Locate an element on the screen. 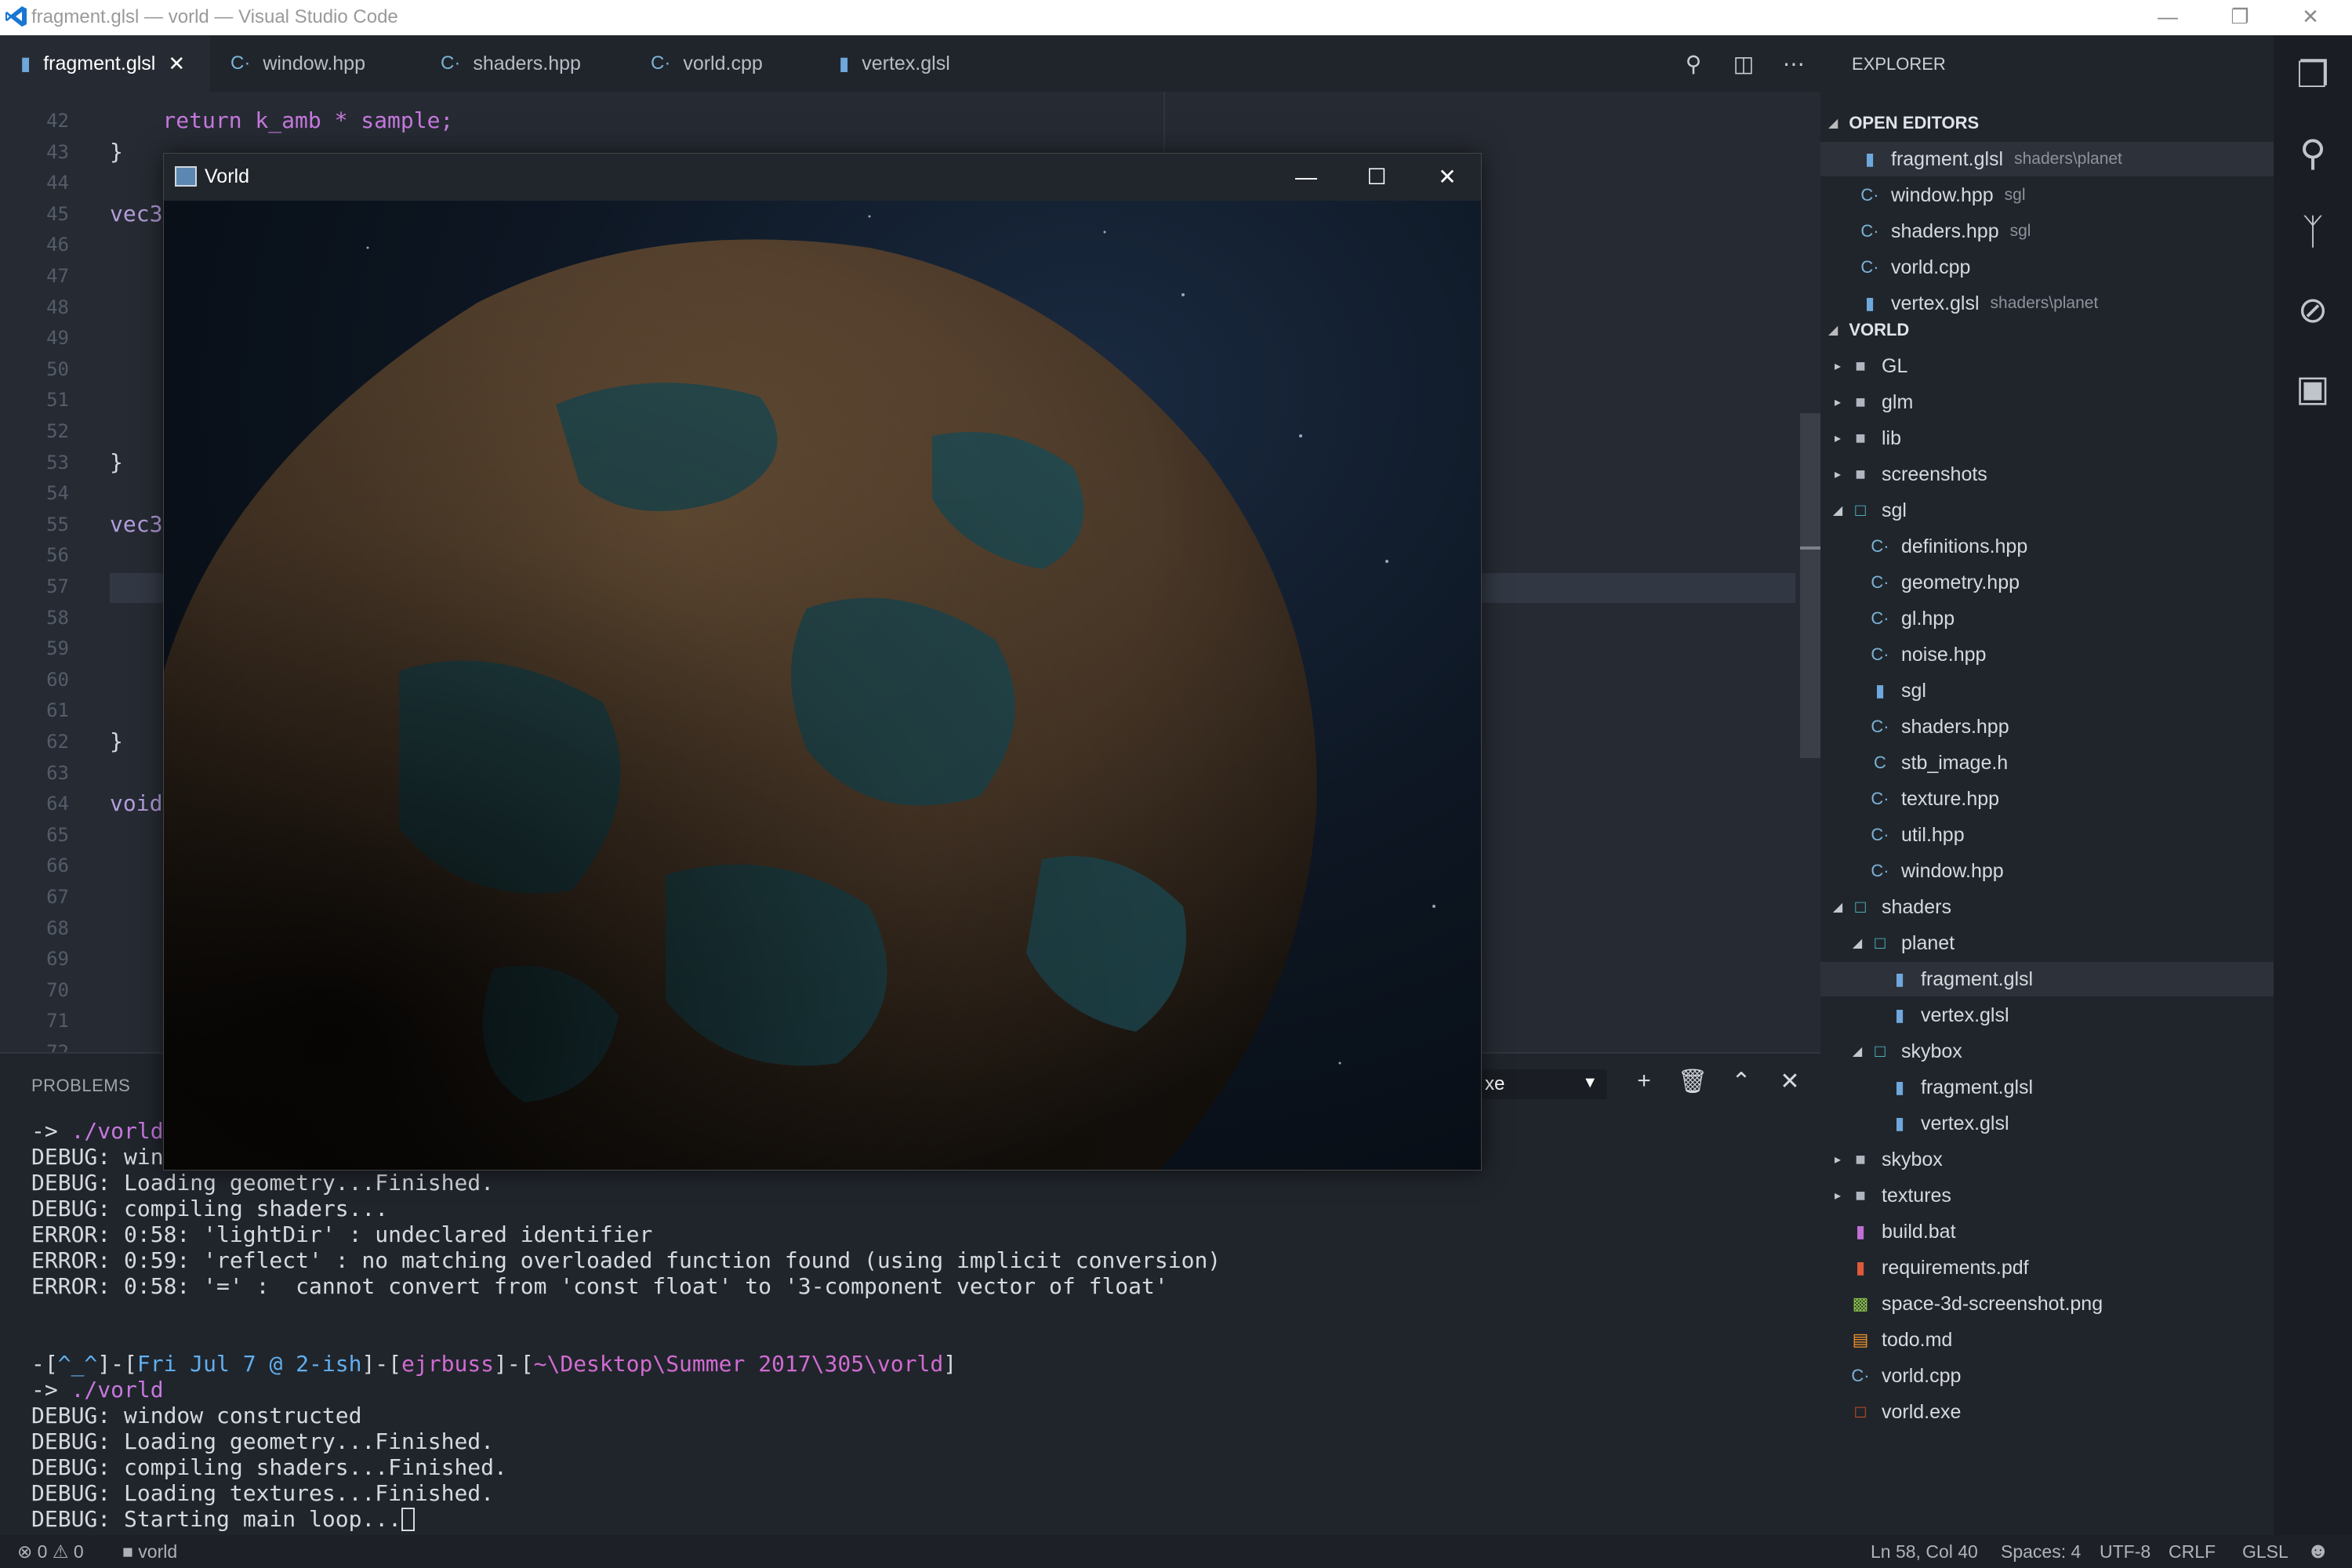 The width and height of the screenshot is (2352, 1568). explorer-item: C· noise.hpp is located at coordinates (2047, 654).